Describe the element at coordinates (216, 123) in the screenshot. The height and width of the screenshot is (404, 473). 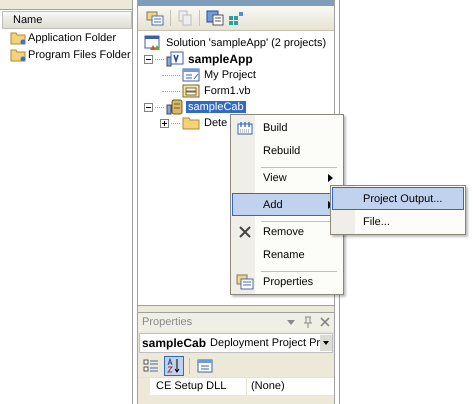
I see `tree-item: Dete` at that location.